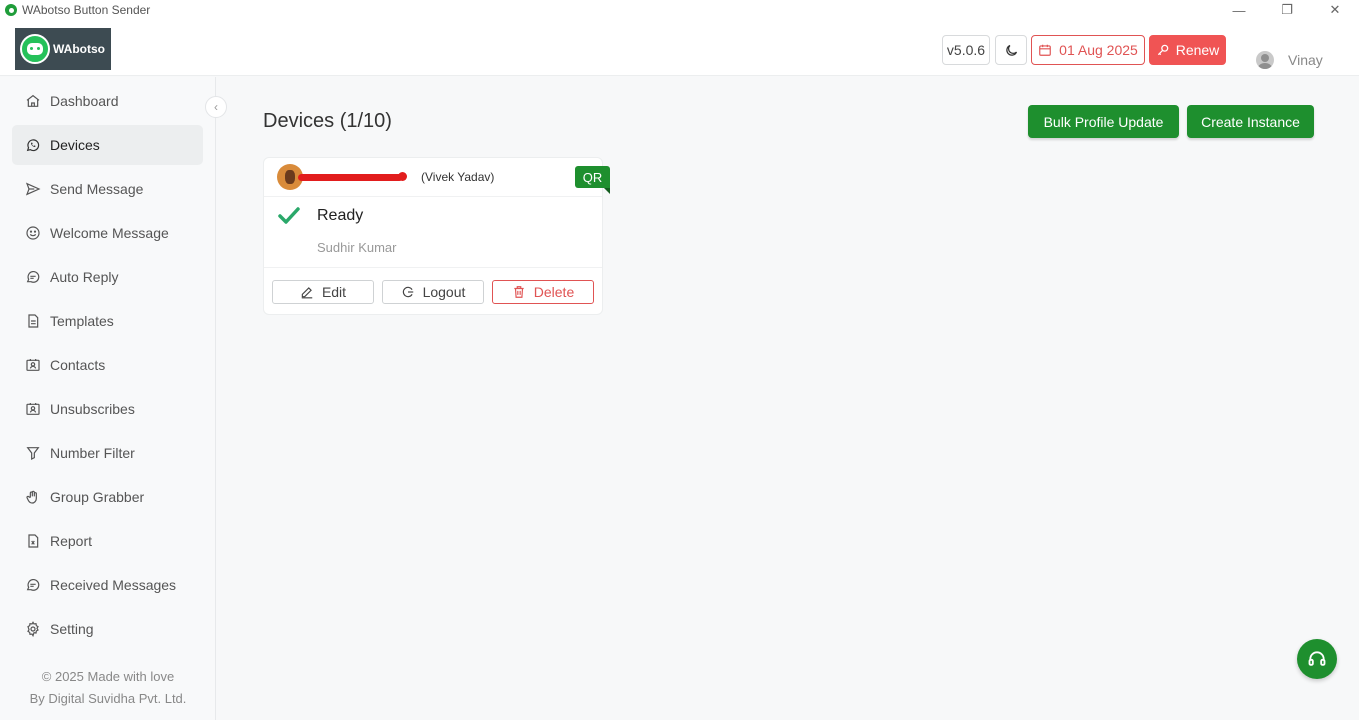 Image resolution: width=1359 pixels, height=720 pixels. Describe the element at coordinates (554, 292) in the screenshot. I see `delete-label: Delete` at that location.